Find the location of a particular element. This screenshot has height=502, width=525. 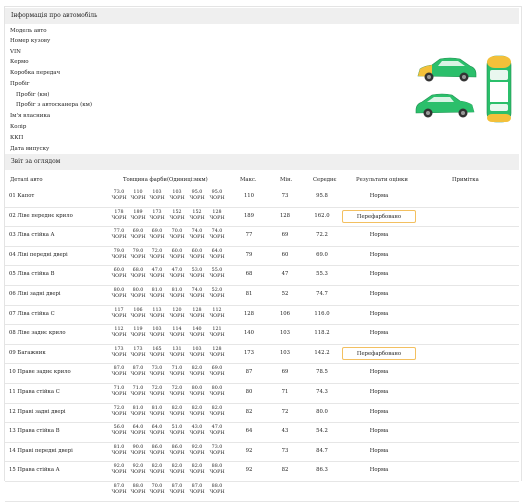

thickness-cell: 52.0 ЧОРН is located at coordinates (217, 294).